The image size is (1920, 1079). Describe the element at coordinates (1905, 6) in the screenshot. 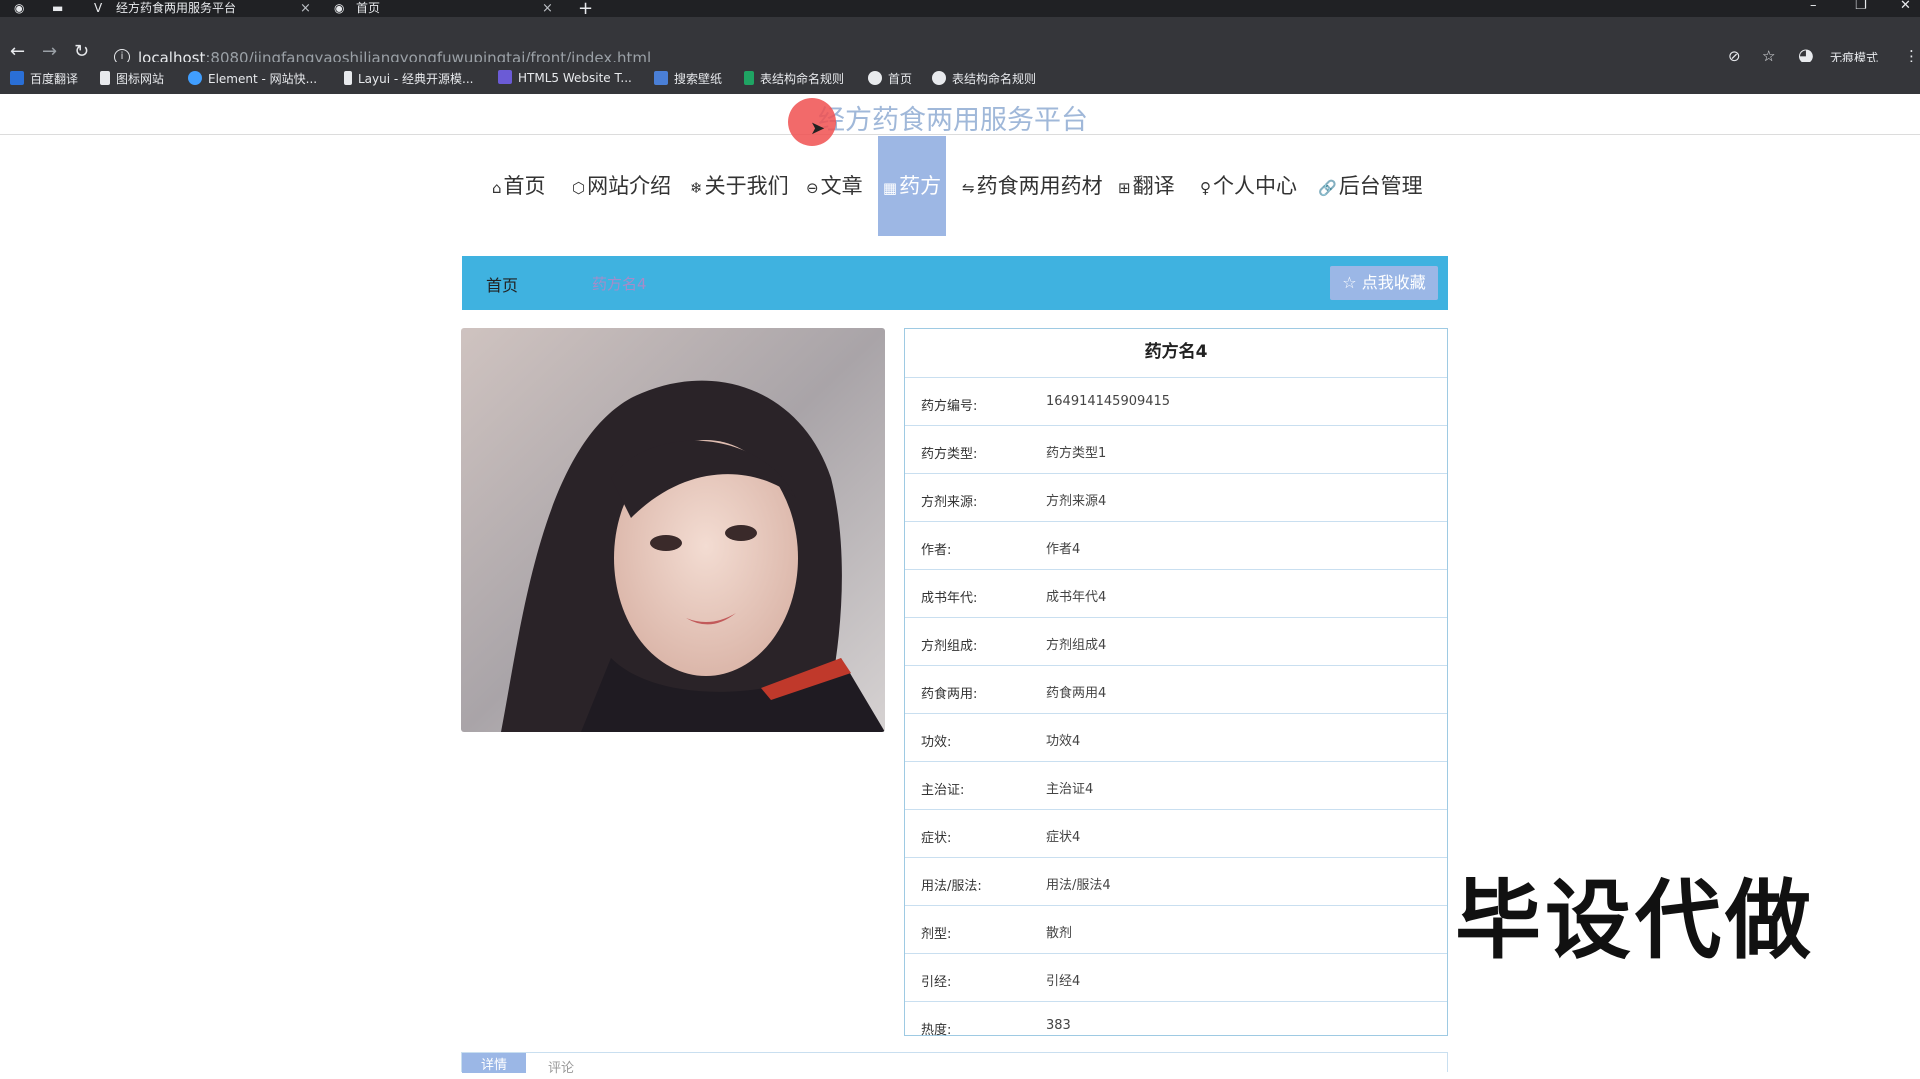

I see `close-window-icon: ✕` at that location.